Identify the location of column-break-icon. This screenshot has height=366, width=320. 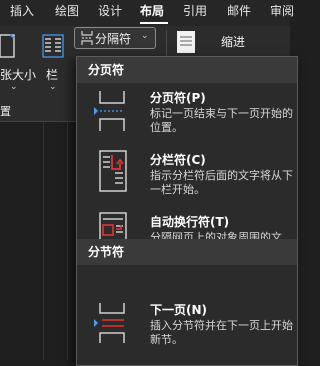
(113, 171).